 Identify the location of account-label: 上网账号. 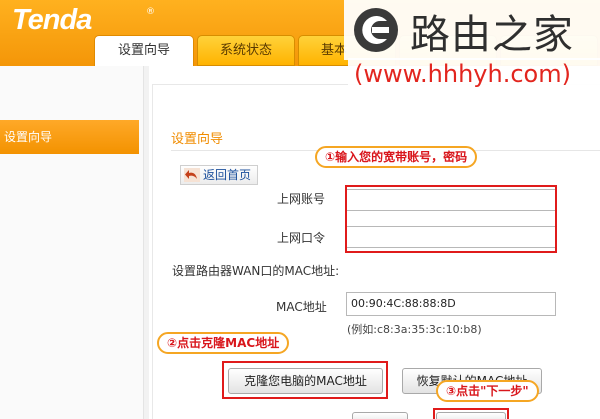
(301, 199).